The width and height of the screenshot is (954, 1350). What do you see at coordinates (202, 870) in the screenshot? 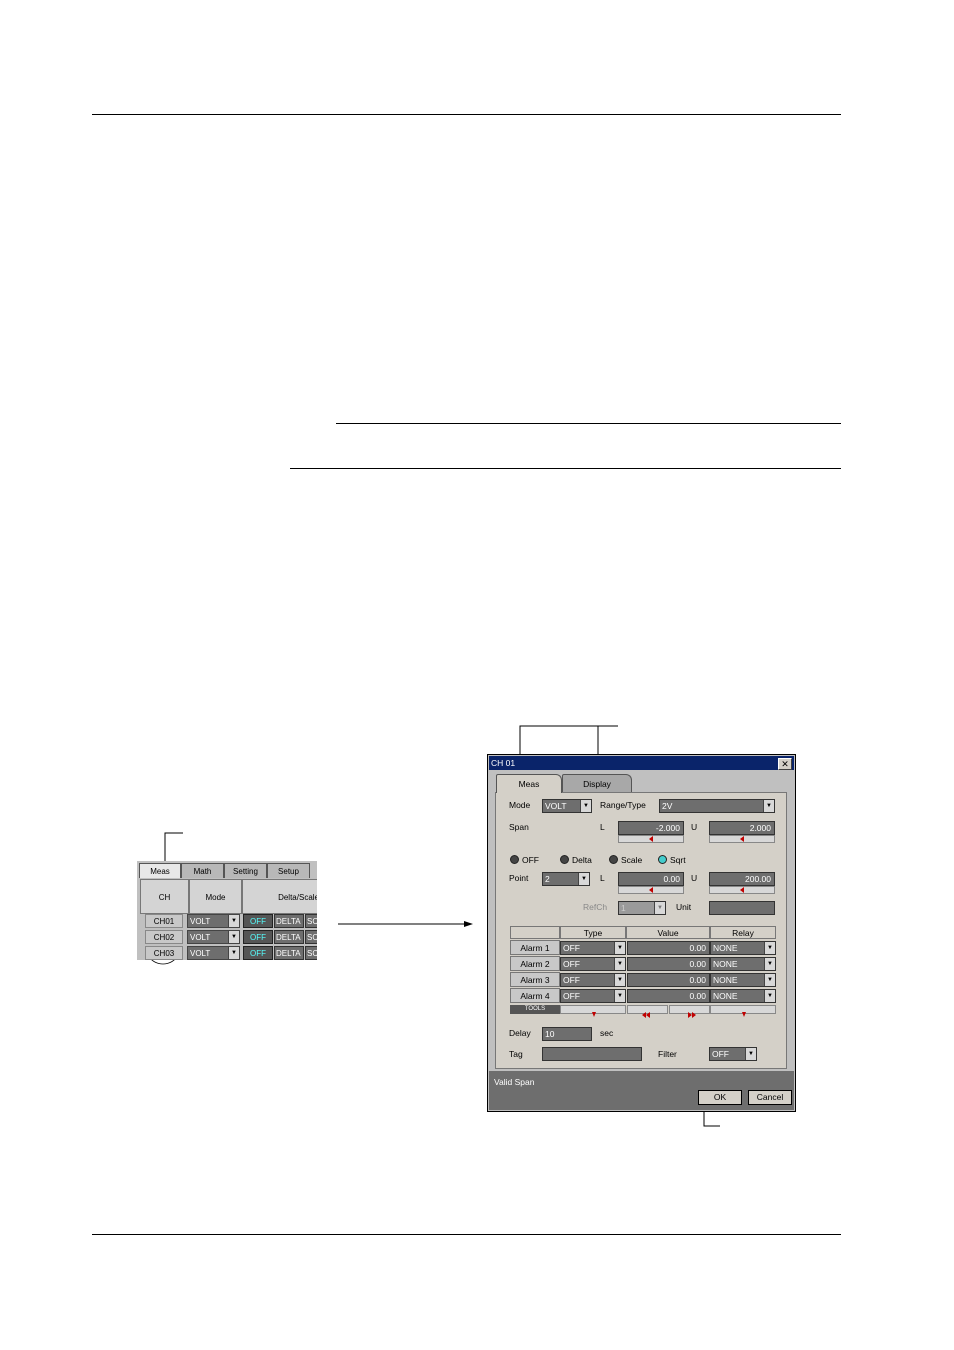
I see `grid-tab-math: Math` at bounding box center [202, 870].